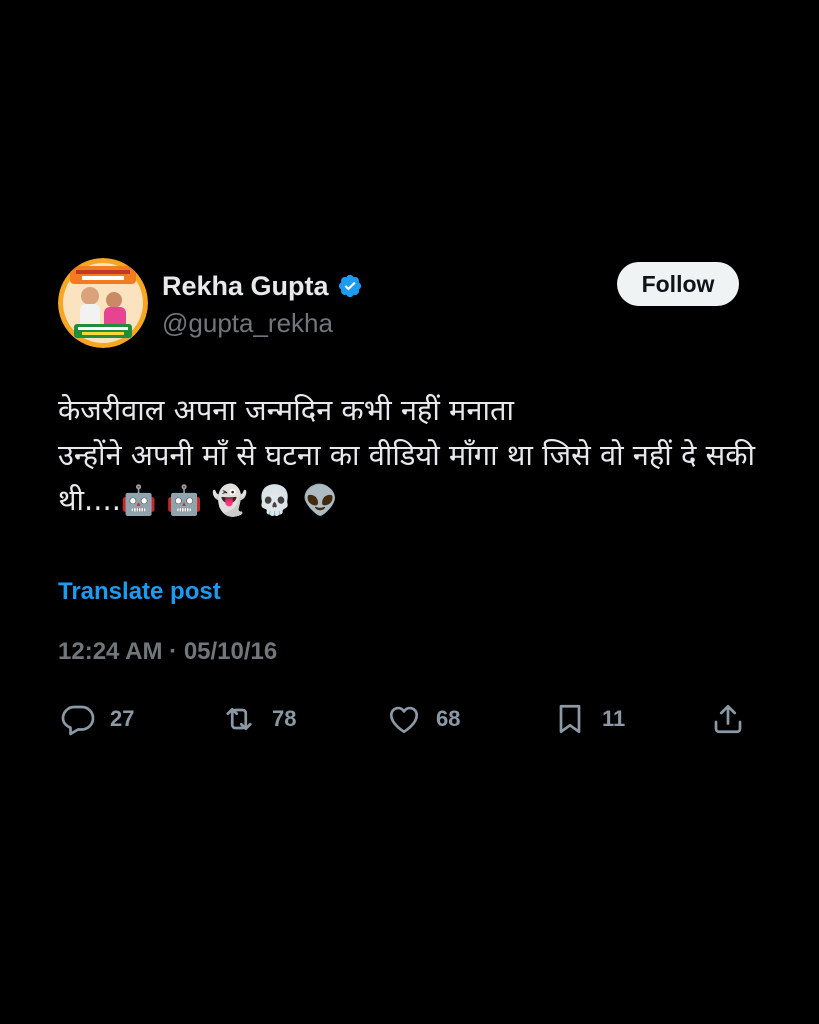 The image size is (819, 1024). Describe the element at coordinates (103, 303) in the screenshot. I see `avatar` at that location.